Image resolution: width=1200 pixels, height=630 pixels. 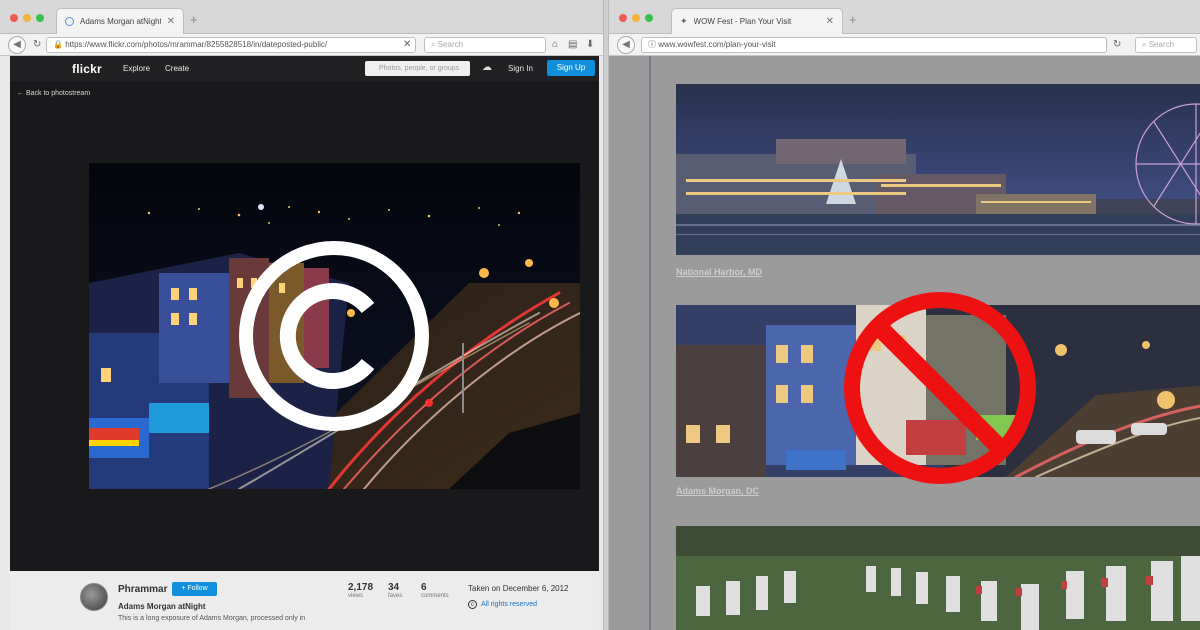 What do you see at coordinates (59, 44) in the screenshot?
I see `lock-icon: 🔒` at bounding box center [59, 44].